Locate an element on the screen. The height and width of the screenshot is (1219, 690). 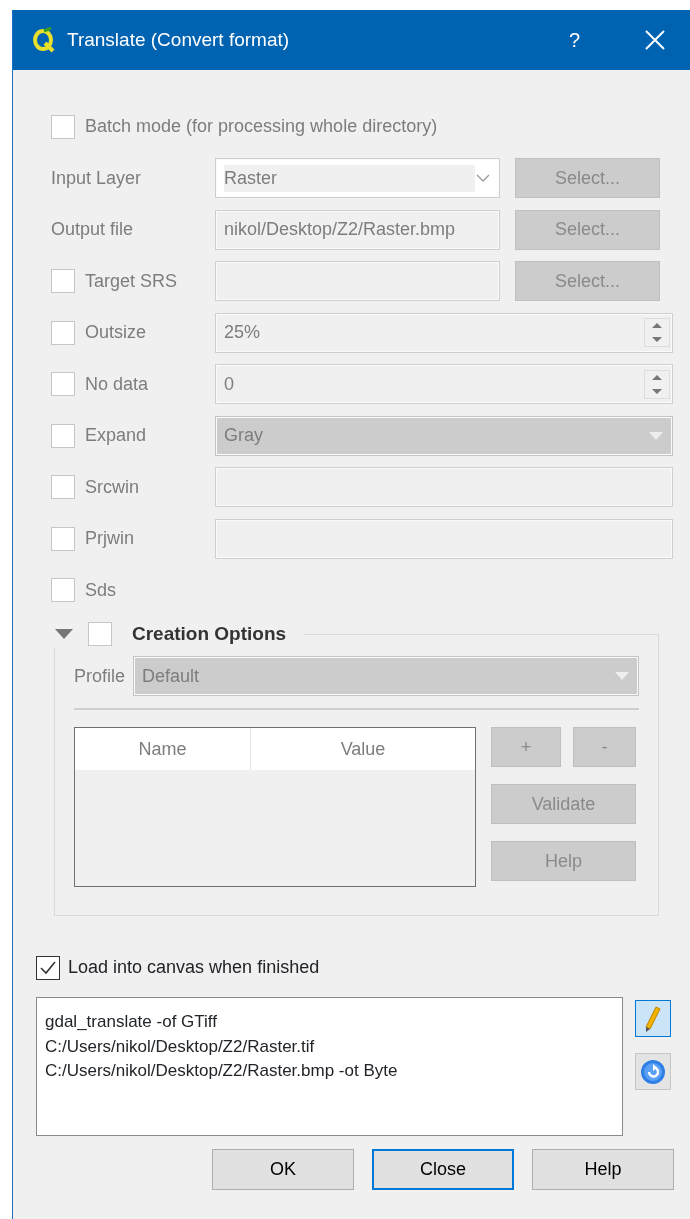
refresh-icon is located at coordinates (653, 1071).